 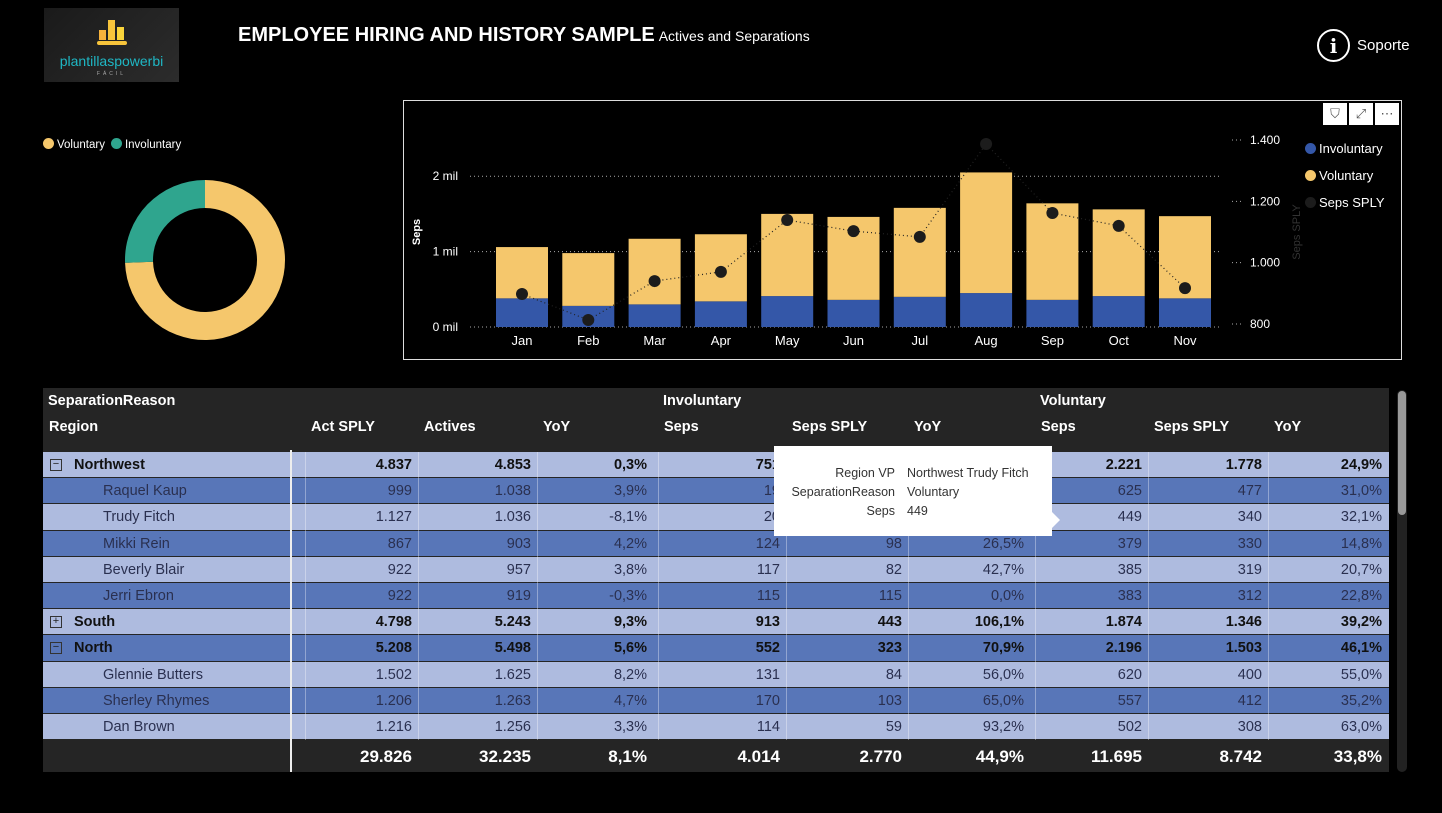 What do you see at coordinates (399, 569) in the screenshot?
I see `table-cell: 922` at bounding box center [399, 569].